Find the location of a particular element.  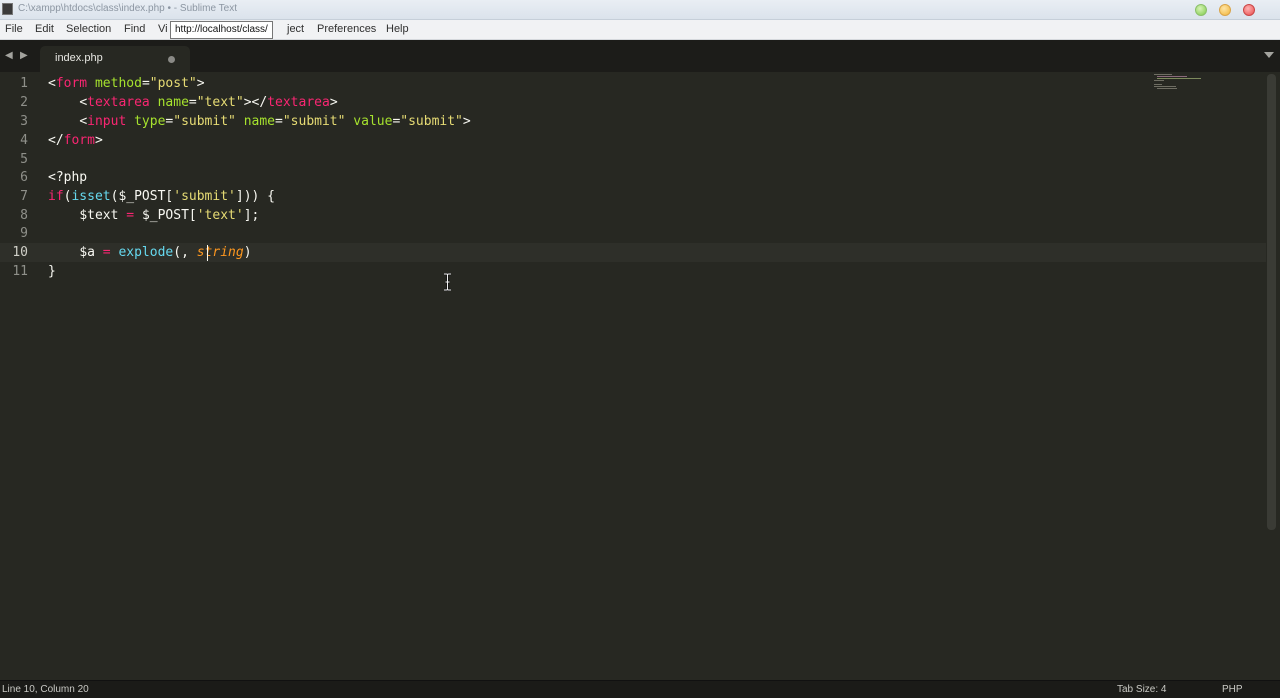

minimap is located at coordinates (1180, 82).